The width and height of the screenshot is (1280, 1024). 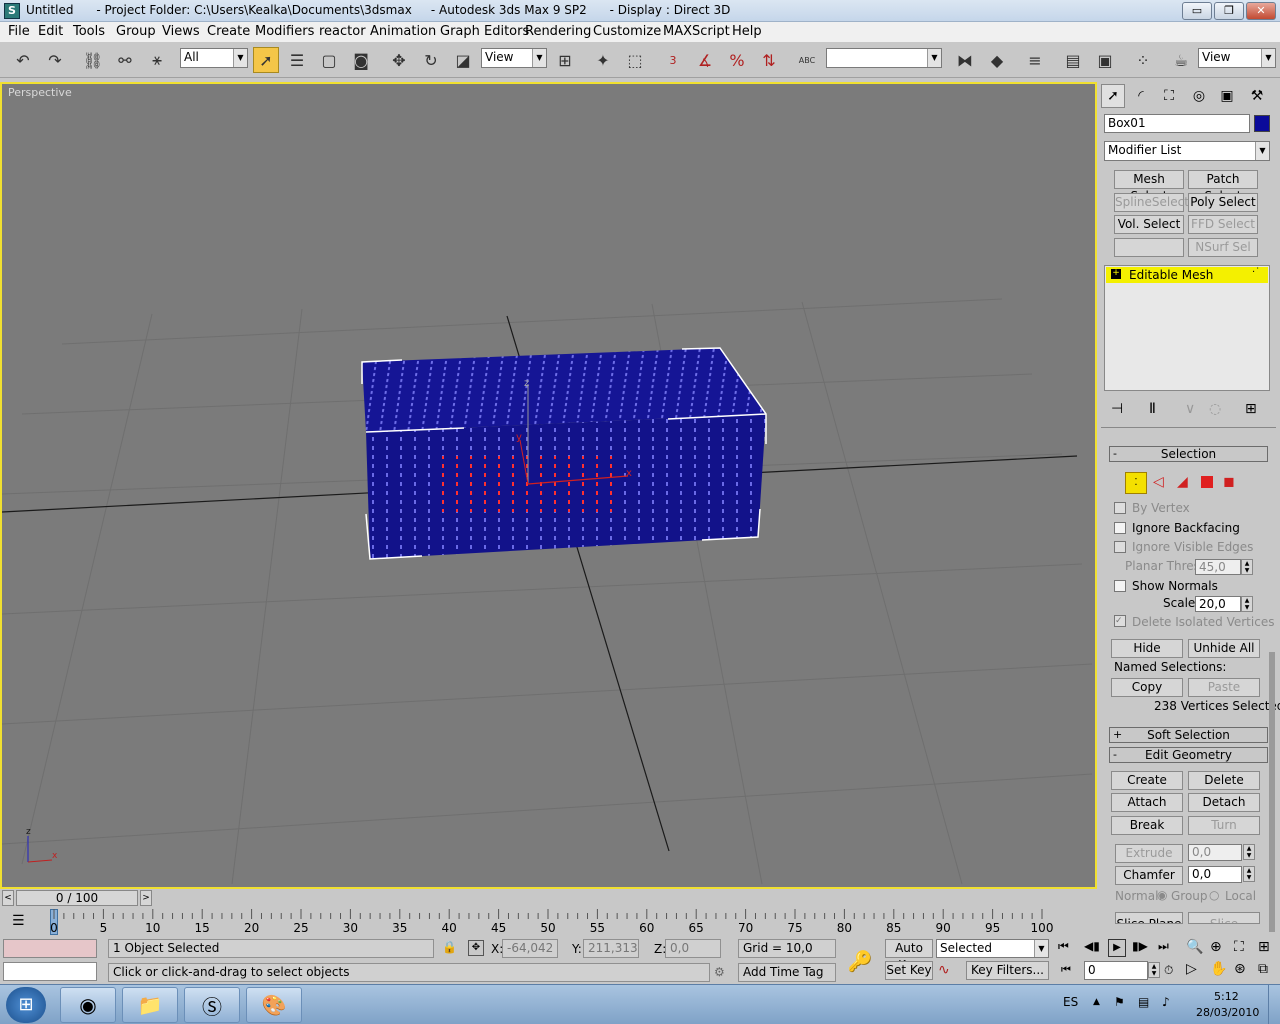 I want to click on edit-geometry-rollout: - Edit Geometry, so click(x=1188, y=755).